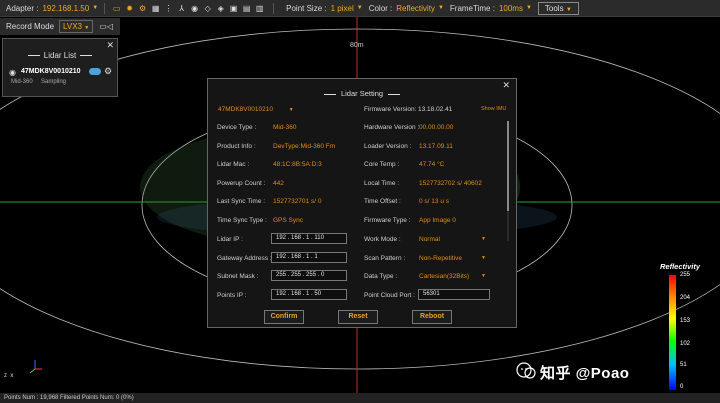 Image resolution: width=720 pixels, height=403 pixels. Describe the element at coordinates (437, 220) in the screenshot. I see `firmware-type-value: App Image 0` at that location.